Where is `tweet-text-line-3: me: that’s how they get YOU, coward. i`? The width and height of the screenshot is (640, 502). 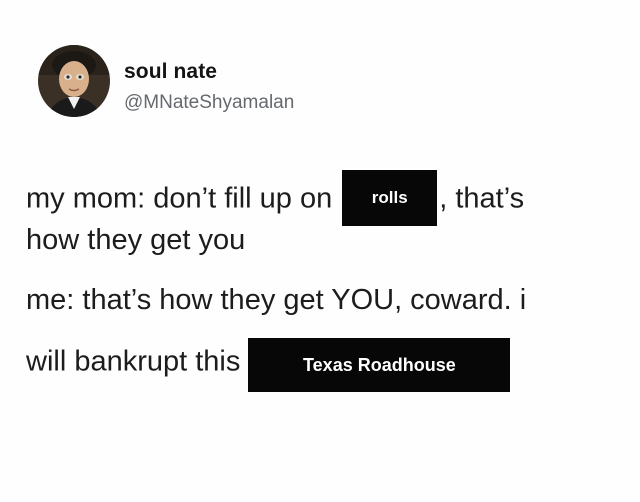
tweet-text-line-3: me: that’s how they get YOU, coward. i is located at coordinates (276, 300).